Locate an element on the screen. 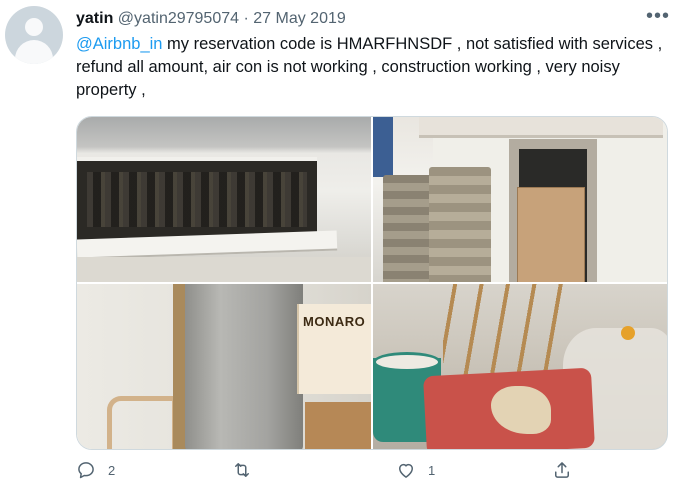 Image resolution: width=680 pixels, height=494 pixels. tweet-date: 27 May 2019 is located at coordinates (299, 18).